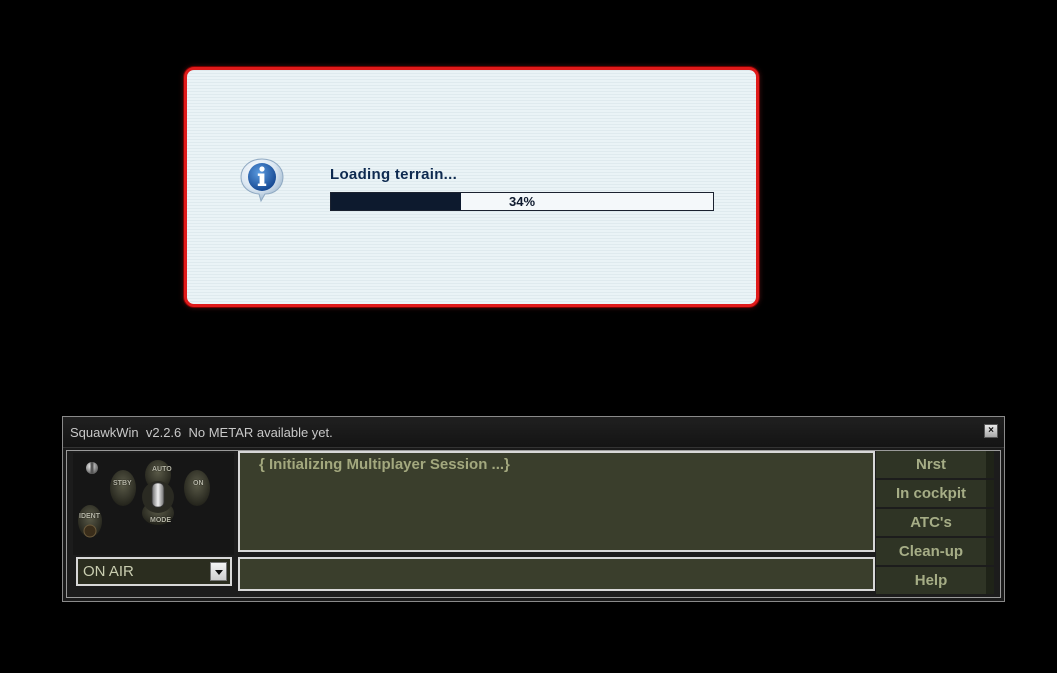 This screenshot has height=673, width=1057. Describe the element at coordinates (935, 464) in the screenshot. I see `nrst-button: Nrst` at that location.